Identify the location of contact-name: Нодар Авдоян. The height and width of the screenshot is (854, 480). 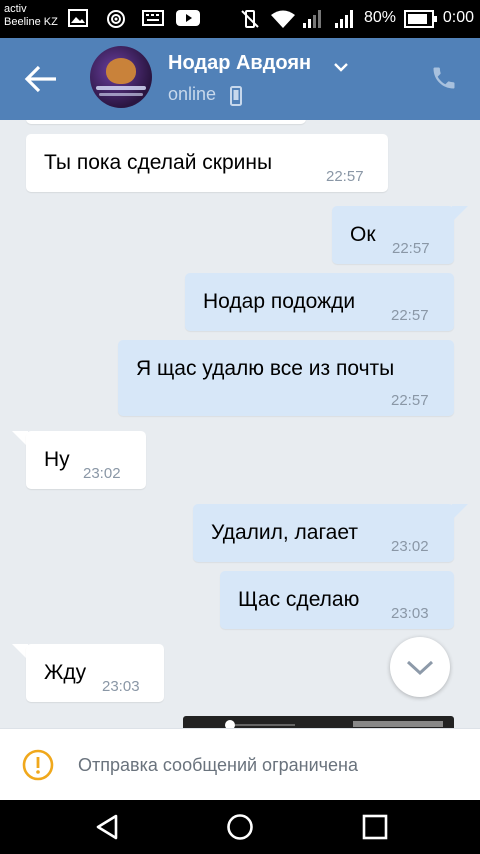
(239, 63).